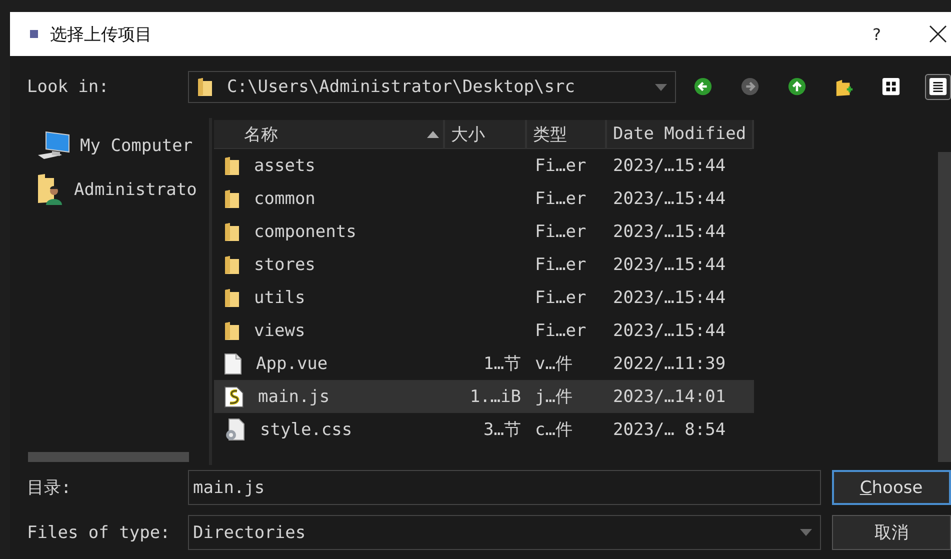  Describe the element at coordinates (68, 87) in the screenshot. I see `look-in-label: Look in:` at that location.